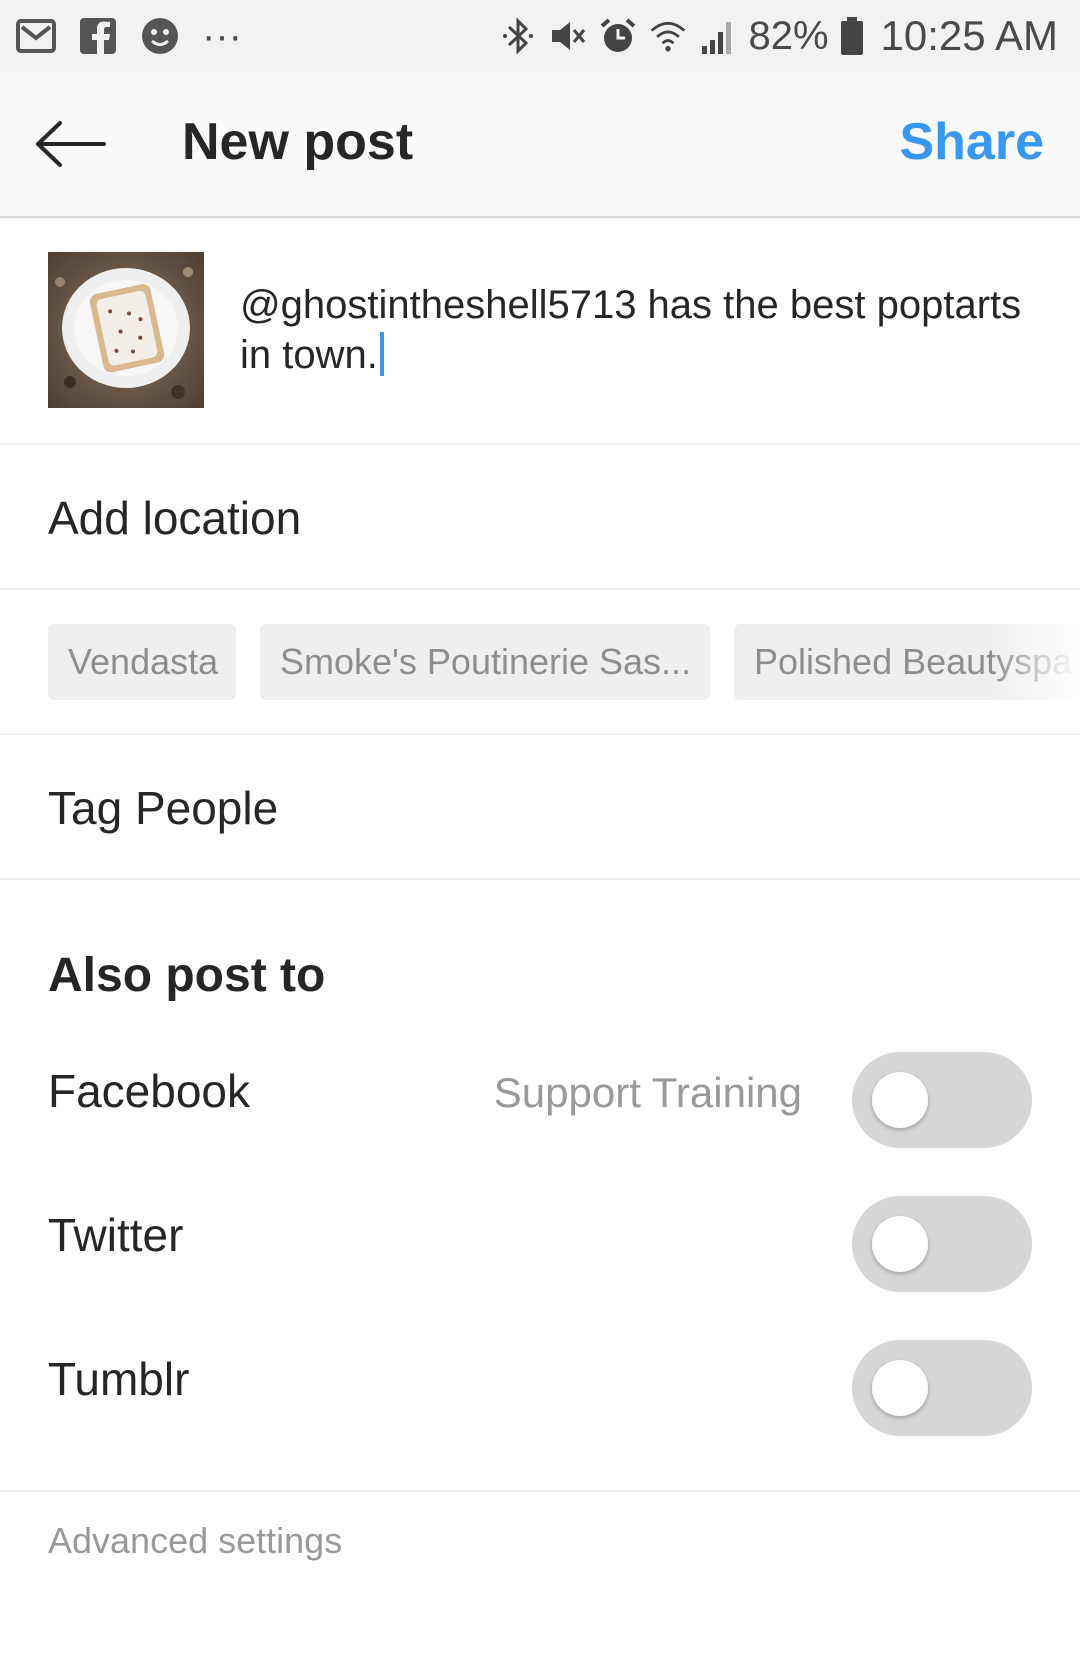  What do you see at coordinates (718, 36) in the screenshot?
I see `signal-icon` at bounding box center [718, 36].